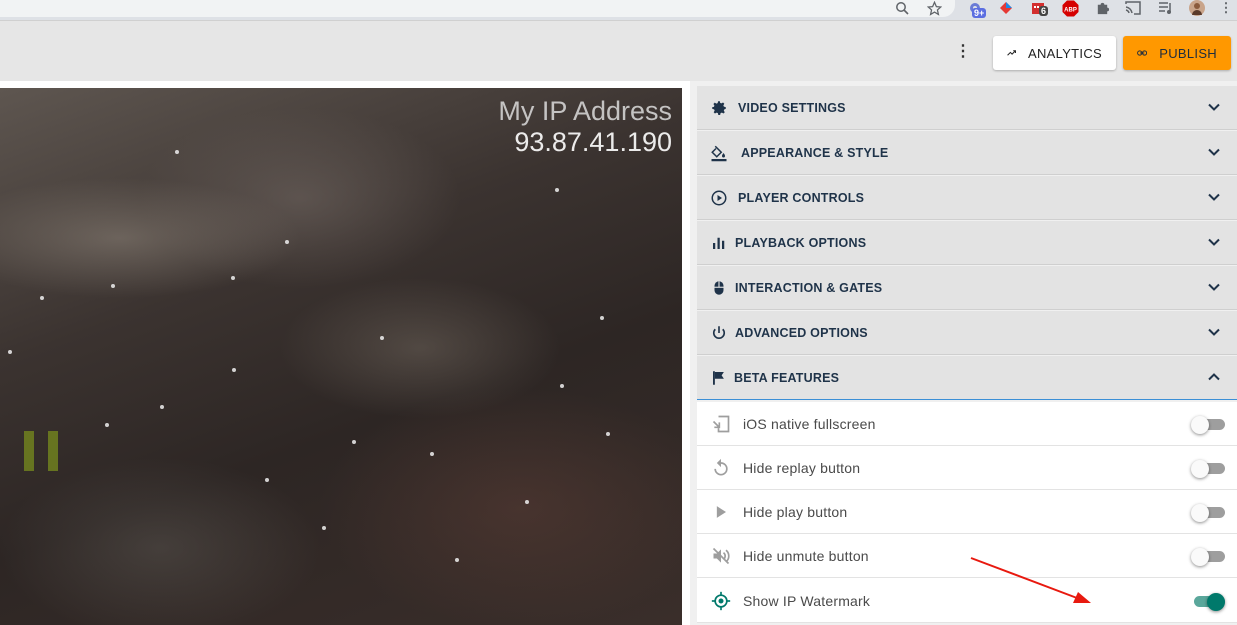 This screenshot has width=1237, height=625. I want to click on profile-avatar, so click(1197, 8).